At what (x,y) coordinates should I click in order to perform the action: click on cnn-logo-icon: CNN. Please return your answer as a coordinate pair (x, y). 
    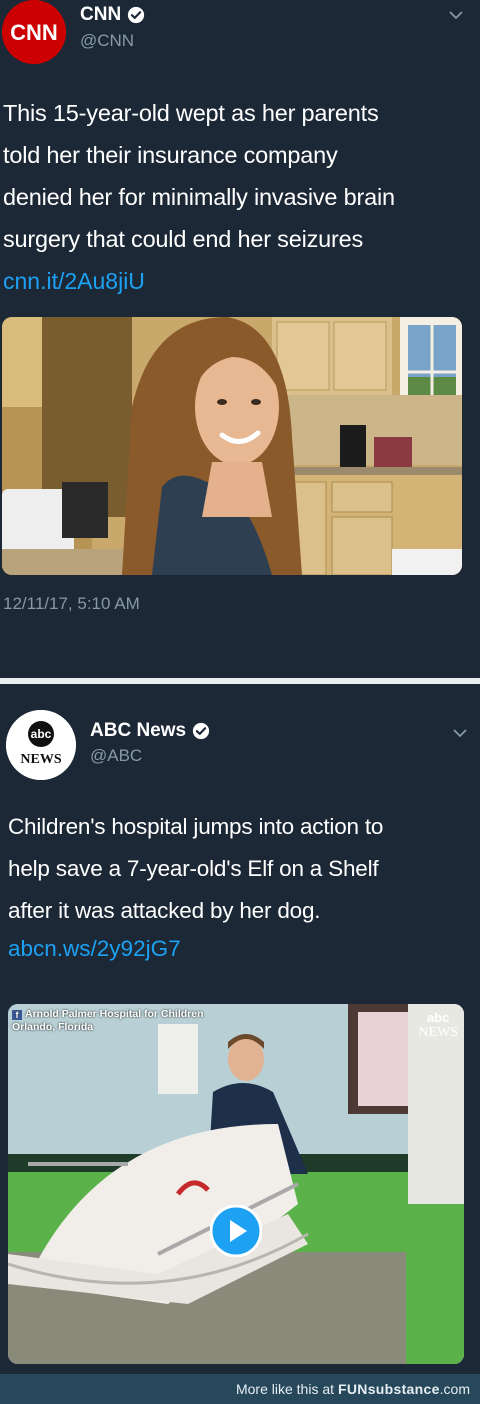
    Looking at the image, I should click on (34, 32).